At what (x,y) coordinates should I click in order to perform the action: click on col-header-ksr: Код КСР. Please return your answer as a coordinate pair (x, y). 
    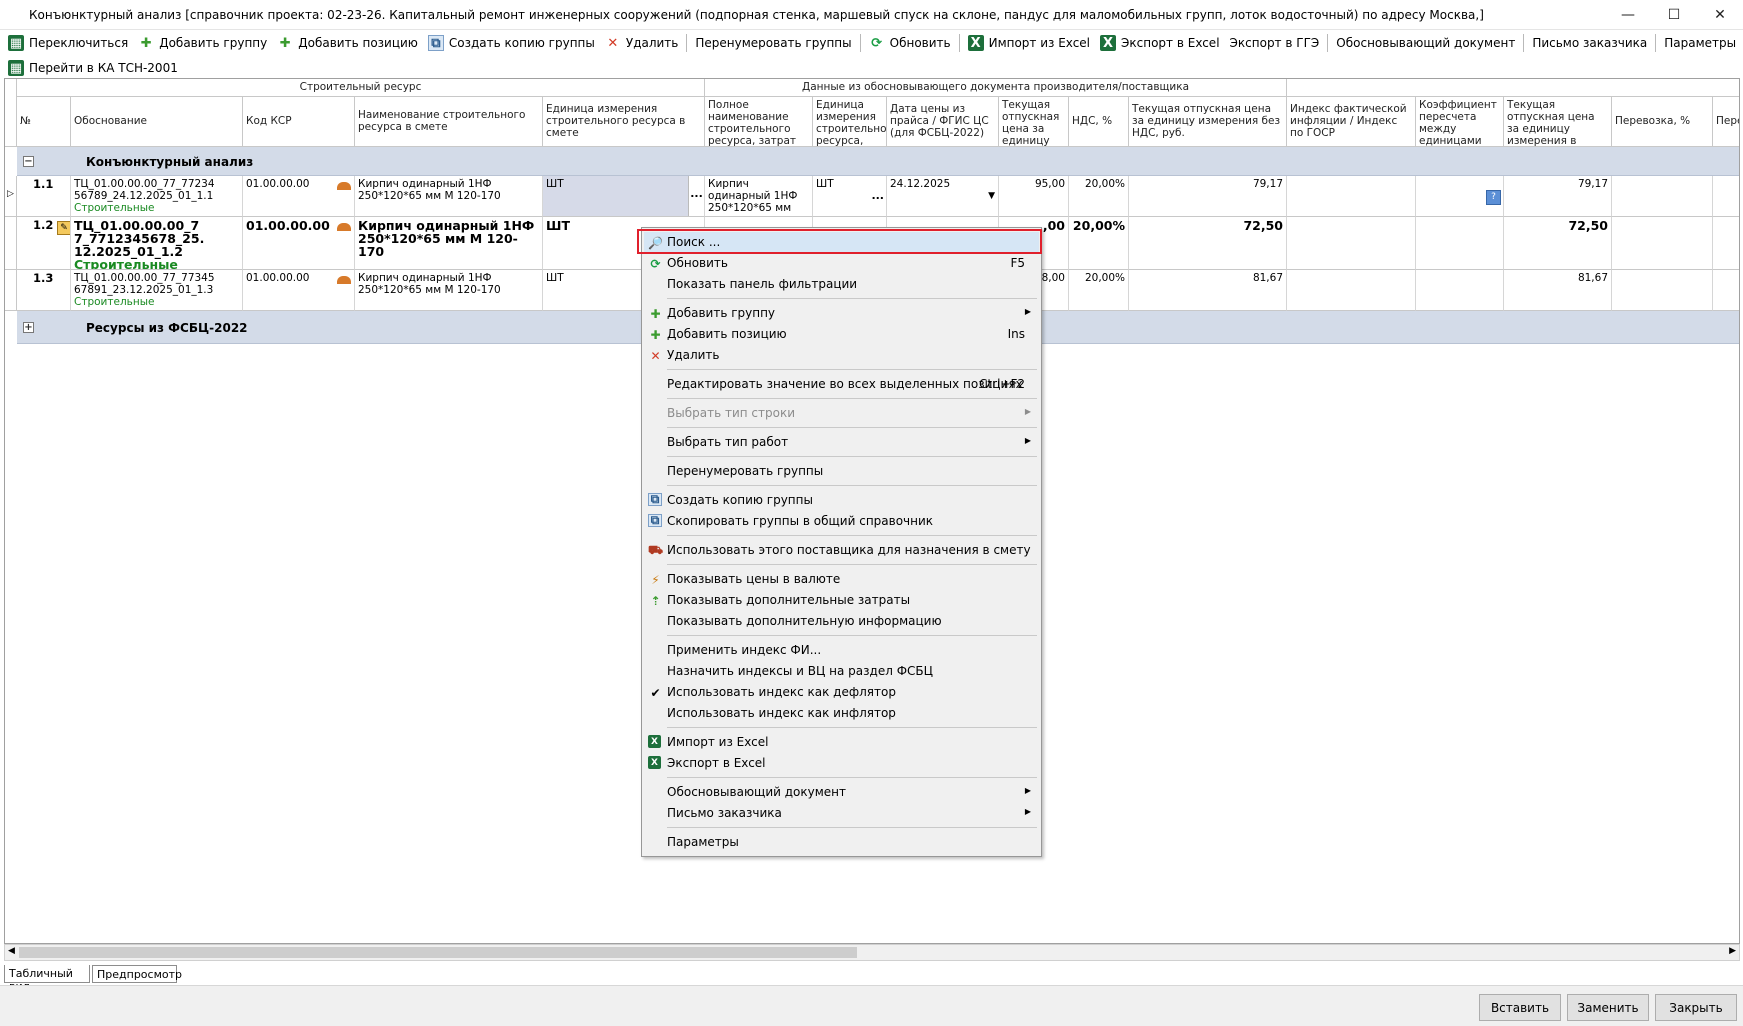
    Looking at the image, I should click on (299, 122).